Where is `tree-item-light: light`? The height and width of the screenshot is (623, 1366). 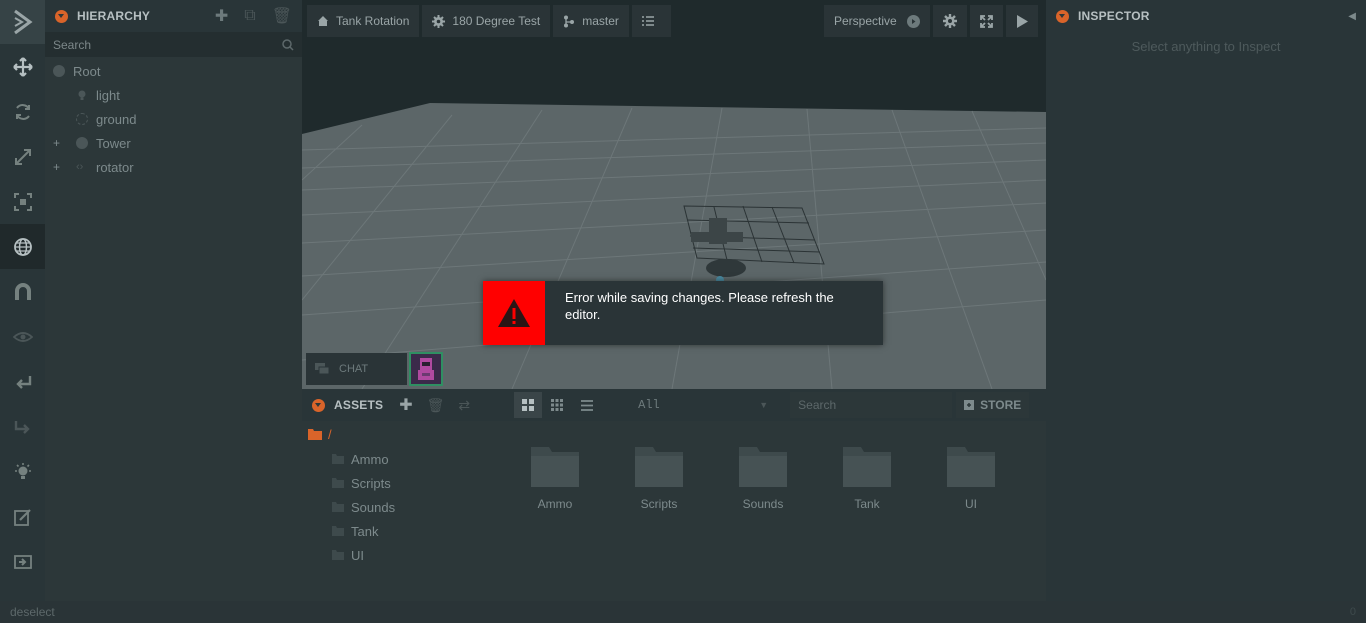 tree-item-light: light is located at coordinates (173, 95).